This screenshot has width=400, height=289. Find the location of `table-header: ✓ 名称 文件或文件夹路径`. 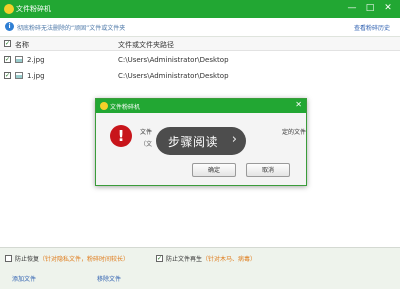

table-header: ✓ 名称 文件或文件夹路径 is located at coordinates (200, 44).